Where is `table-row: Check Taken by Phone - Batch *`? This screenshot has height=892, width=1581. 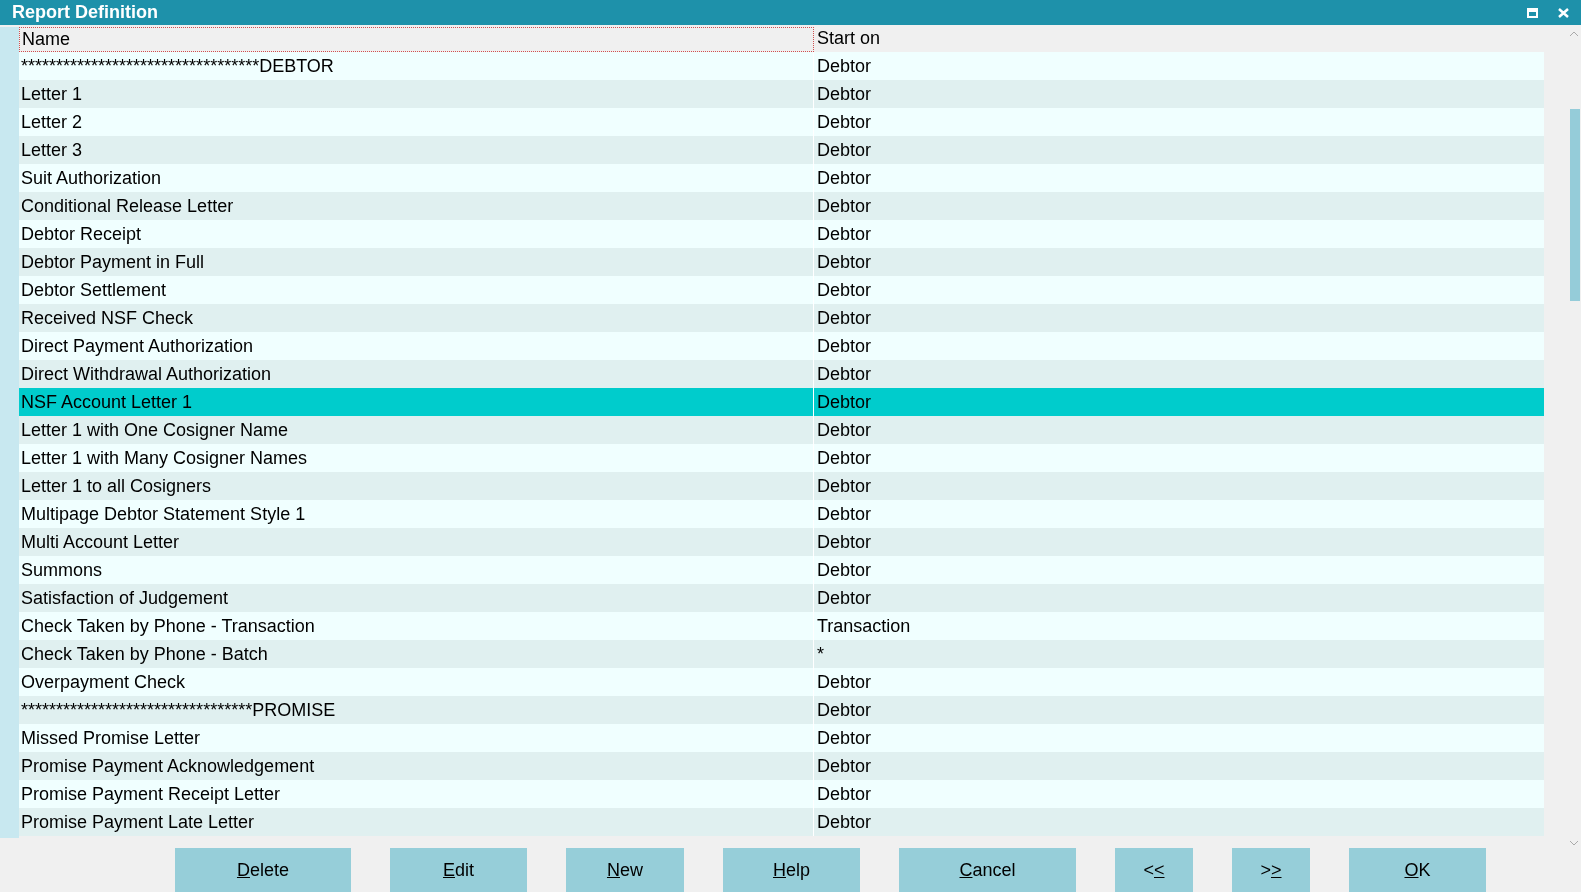
table-row: Check Taken by Phone - Batch * is located at coordinates (781, 654).